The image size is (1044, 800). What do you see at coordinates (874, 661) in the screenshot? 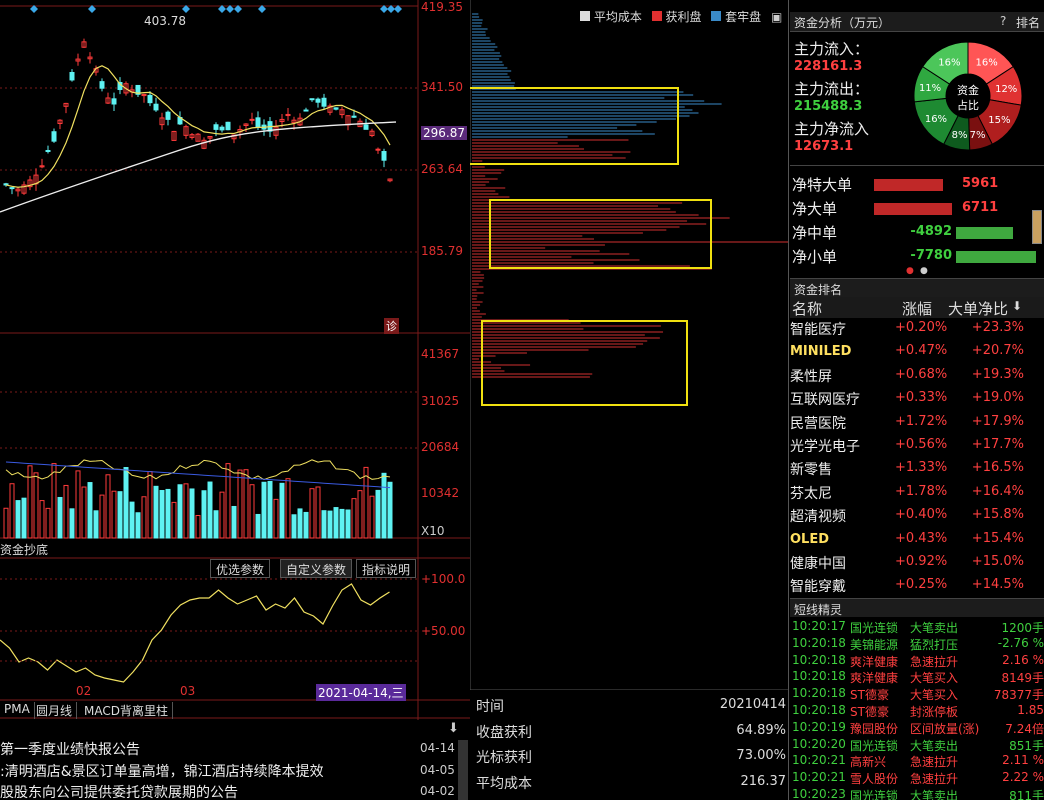
I see `sprite-stock: 爽洋健康` at bounding box center [874, 661].